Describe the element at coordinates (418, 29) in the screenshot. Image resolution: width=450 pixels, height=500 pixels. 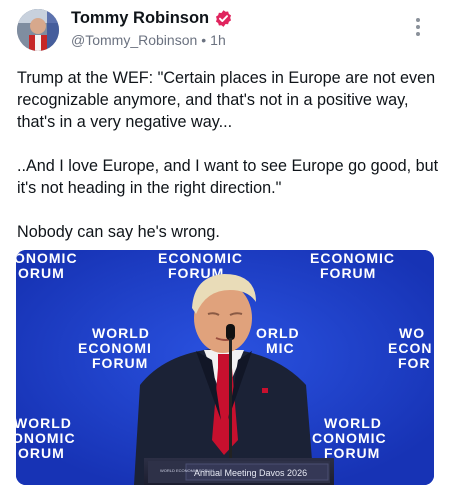
I see `more-options-icon` at that location.